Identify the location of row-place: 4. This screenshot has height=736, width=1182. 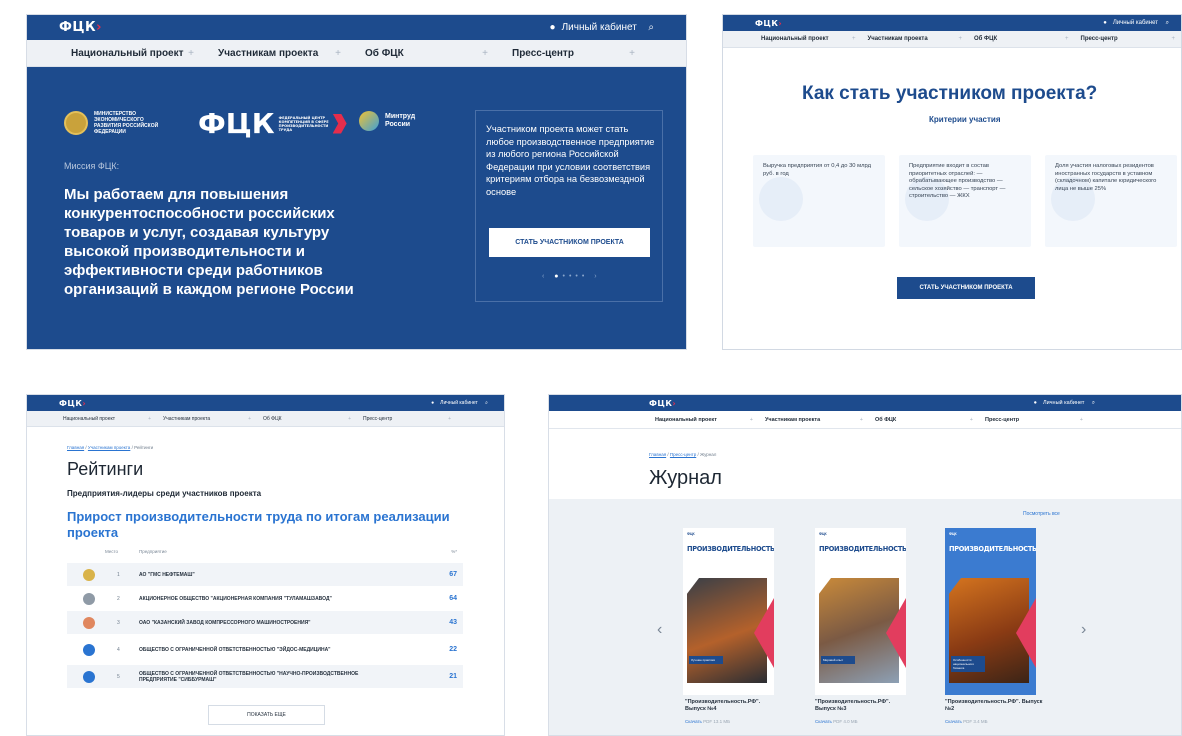
(118, 649).